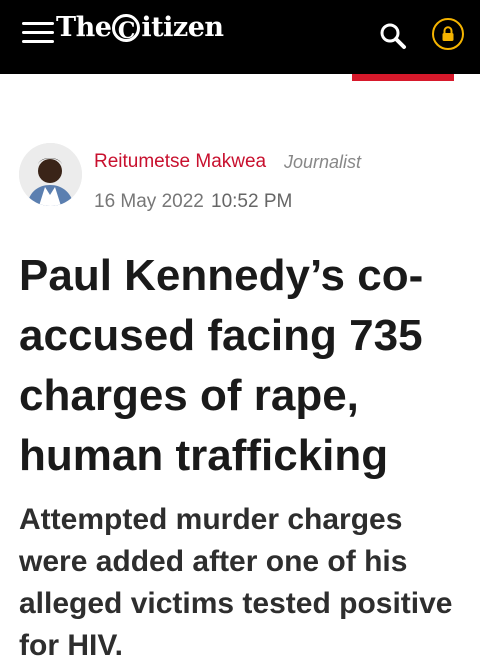  Describe the element at coordinates (140, 28) in the screenshot. I see `site-logo: The Citizen` at that location.